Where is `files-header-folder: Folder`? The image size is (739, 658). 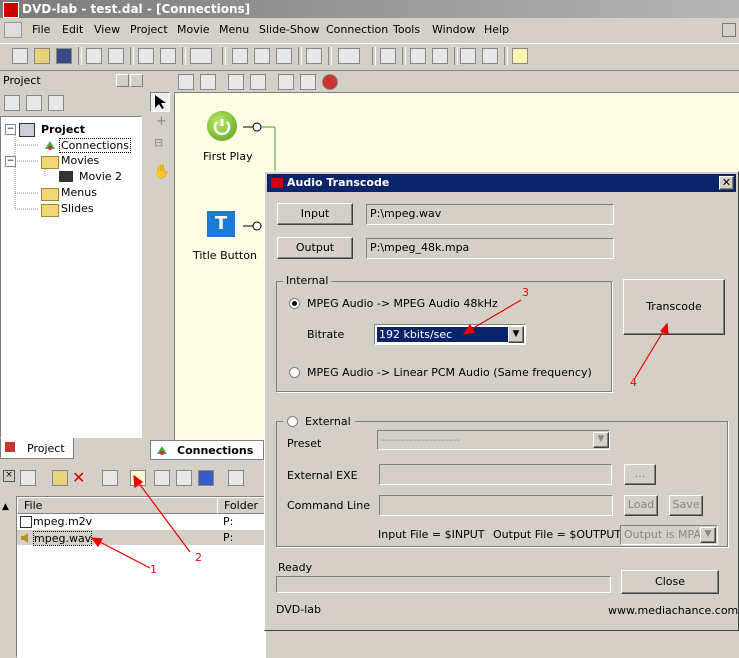 files-header-folder: Folder is located at coordinates (242, 505).